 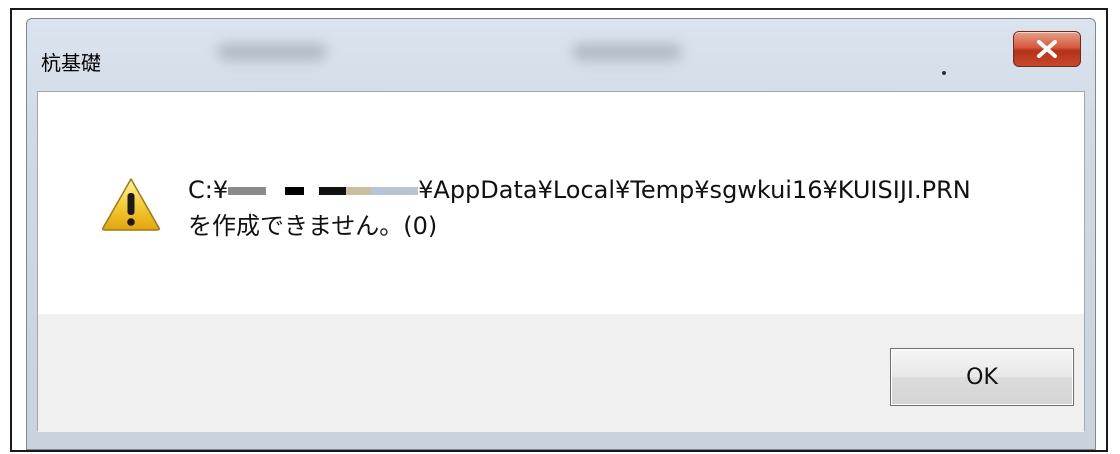 I want to click on close-button, so click(x=1047, y=49).